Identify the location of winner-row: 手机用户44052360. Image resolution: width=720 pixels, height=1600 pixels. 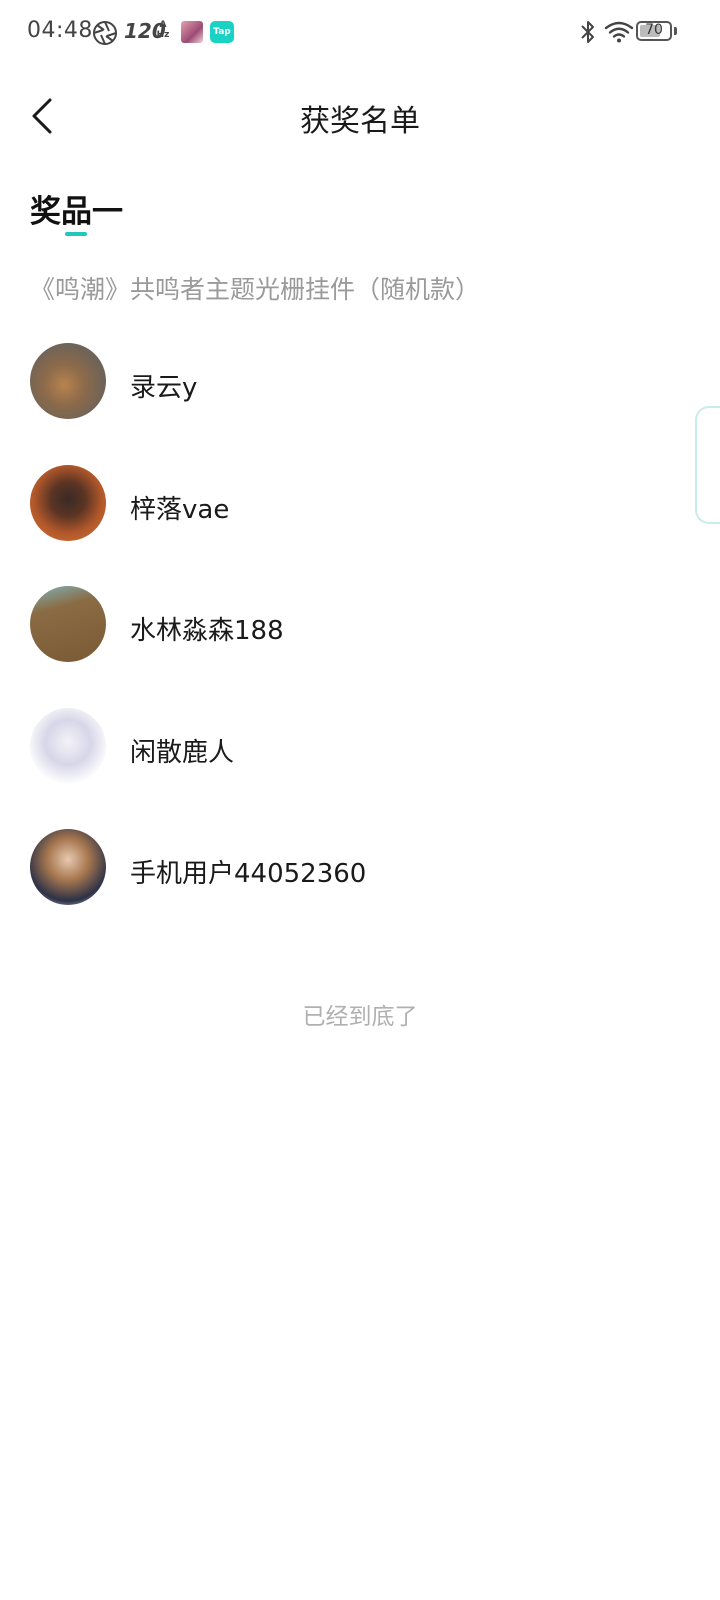
(360, 871).